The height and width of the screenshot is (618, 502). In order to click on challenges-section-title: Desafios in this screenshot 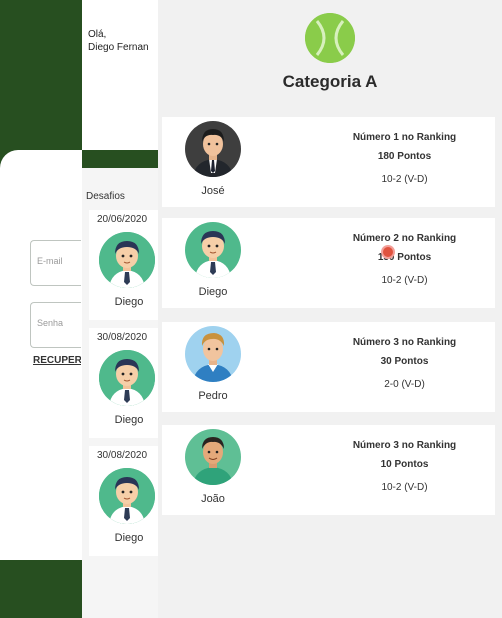, I will do `click(105, 196)`.